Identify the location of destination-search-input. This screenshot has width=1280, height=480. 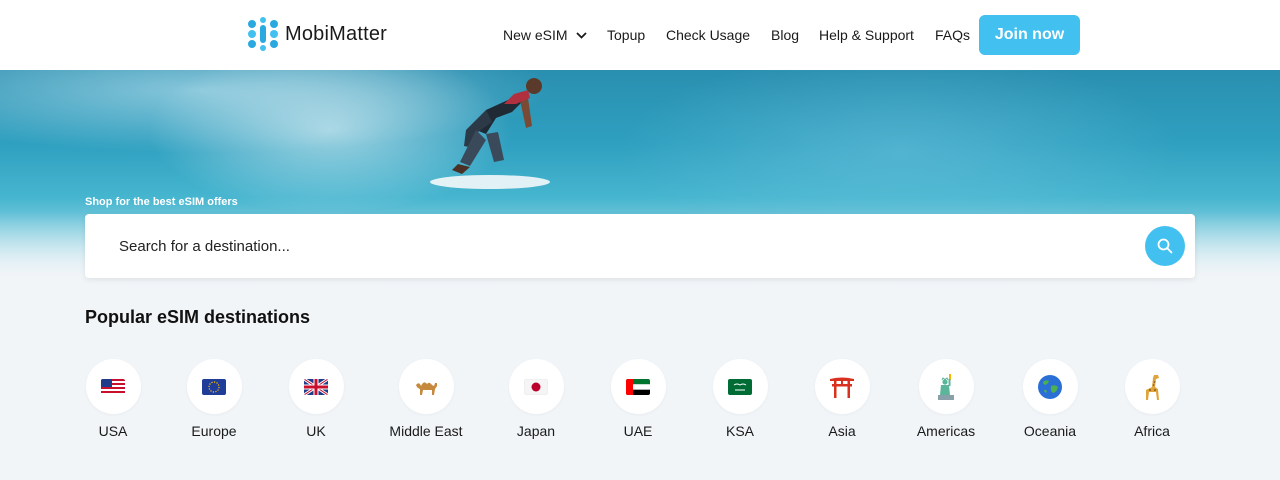
(619, 246).